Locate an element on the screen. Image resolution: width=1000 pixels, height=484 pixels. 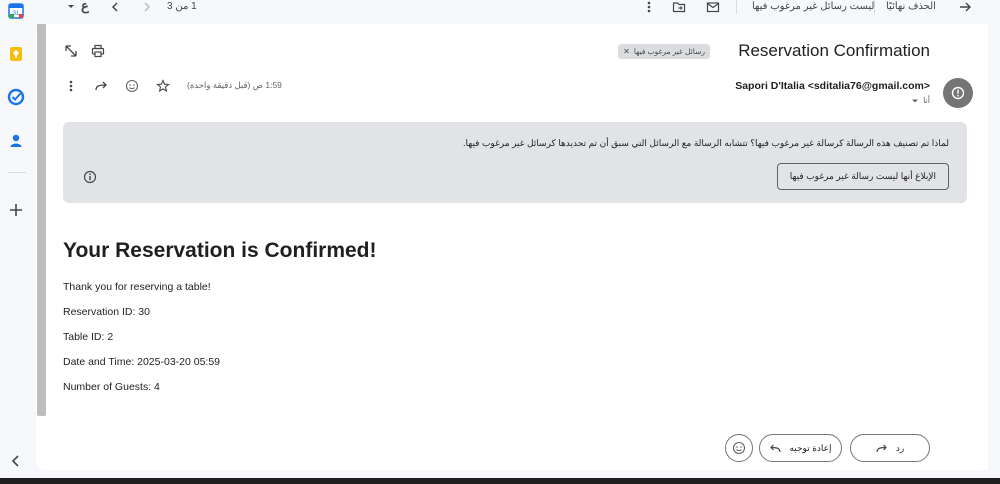
forward-icon is located at coordinates (101, 86).